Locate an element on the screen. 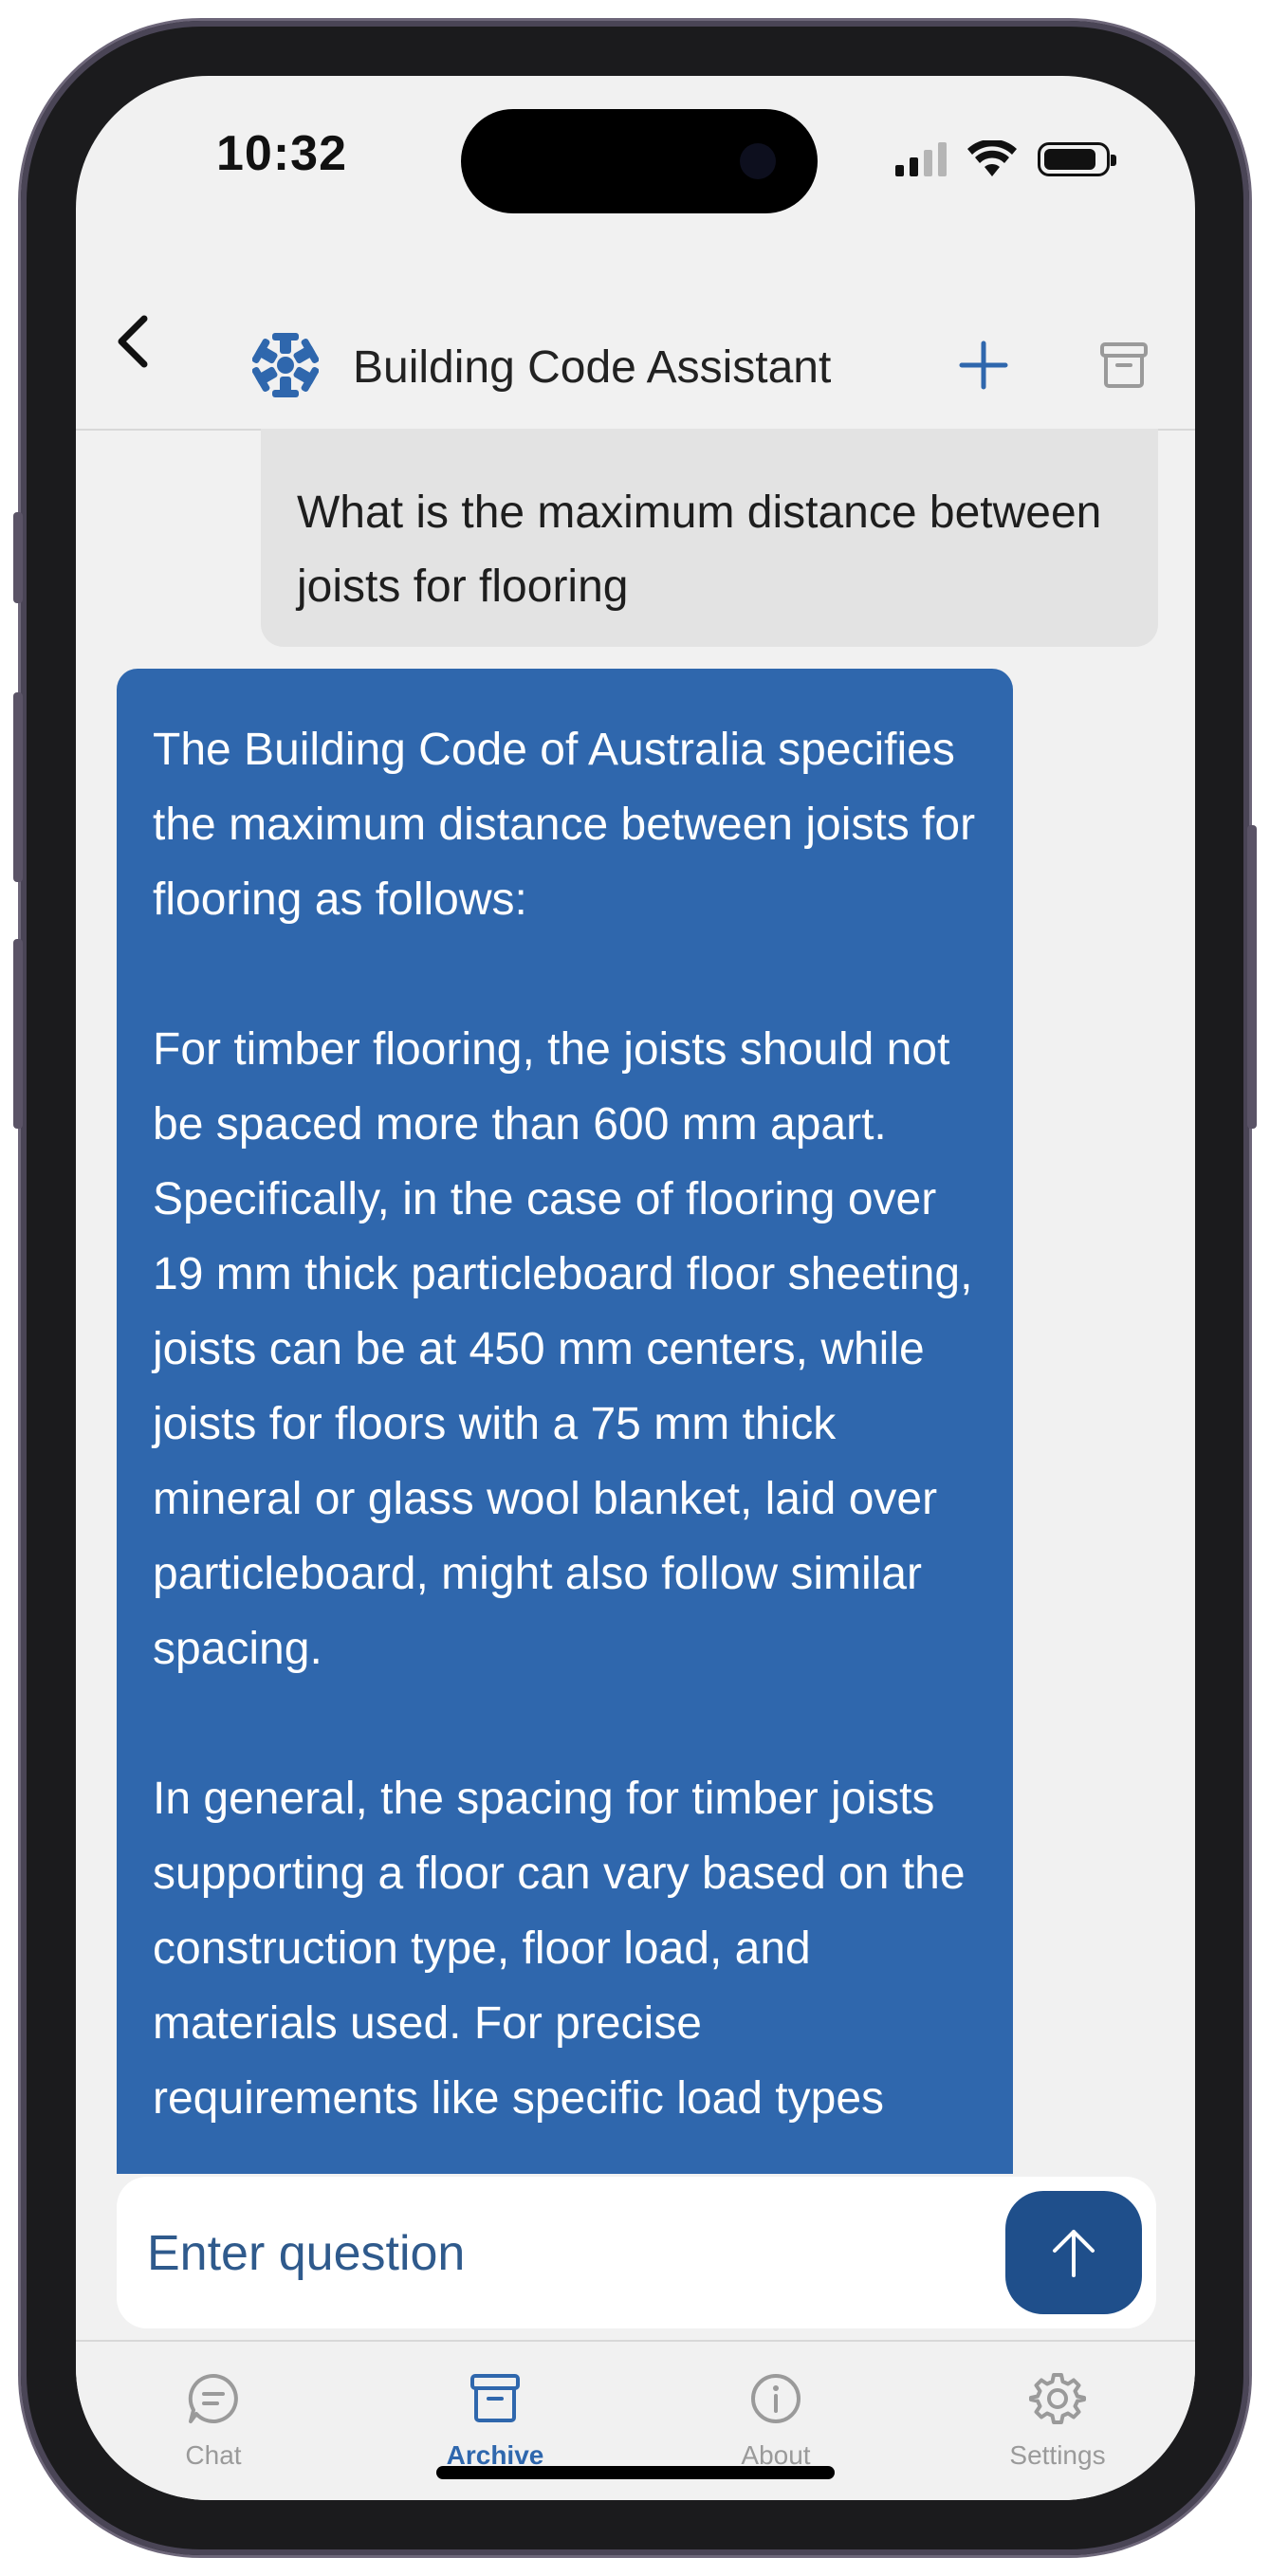 This screenshot has width=1270, height=2576. snowflake-logo-icon is located at coordinates (285, 365).